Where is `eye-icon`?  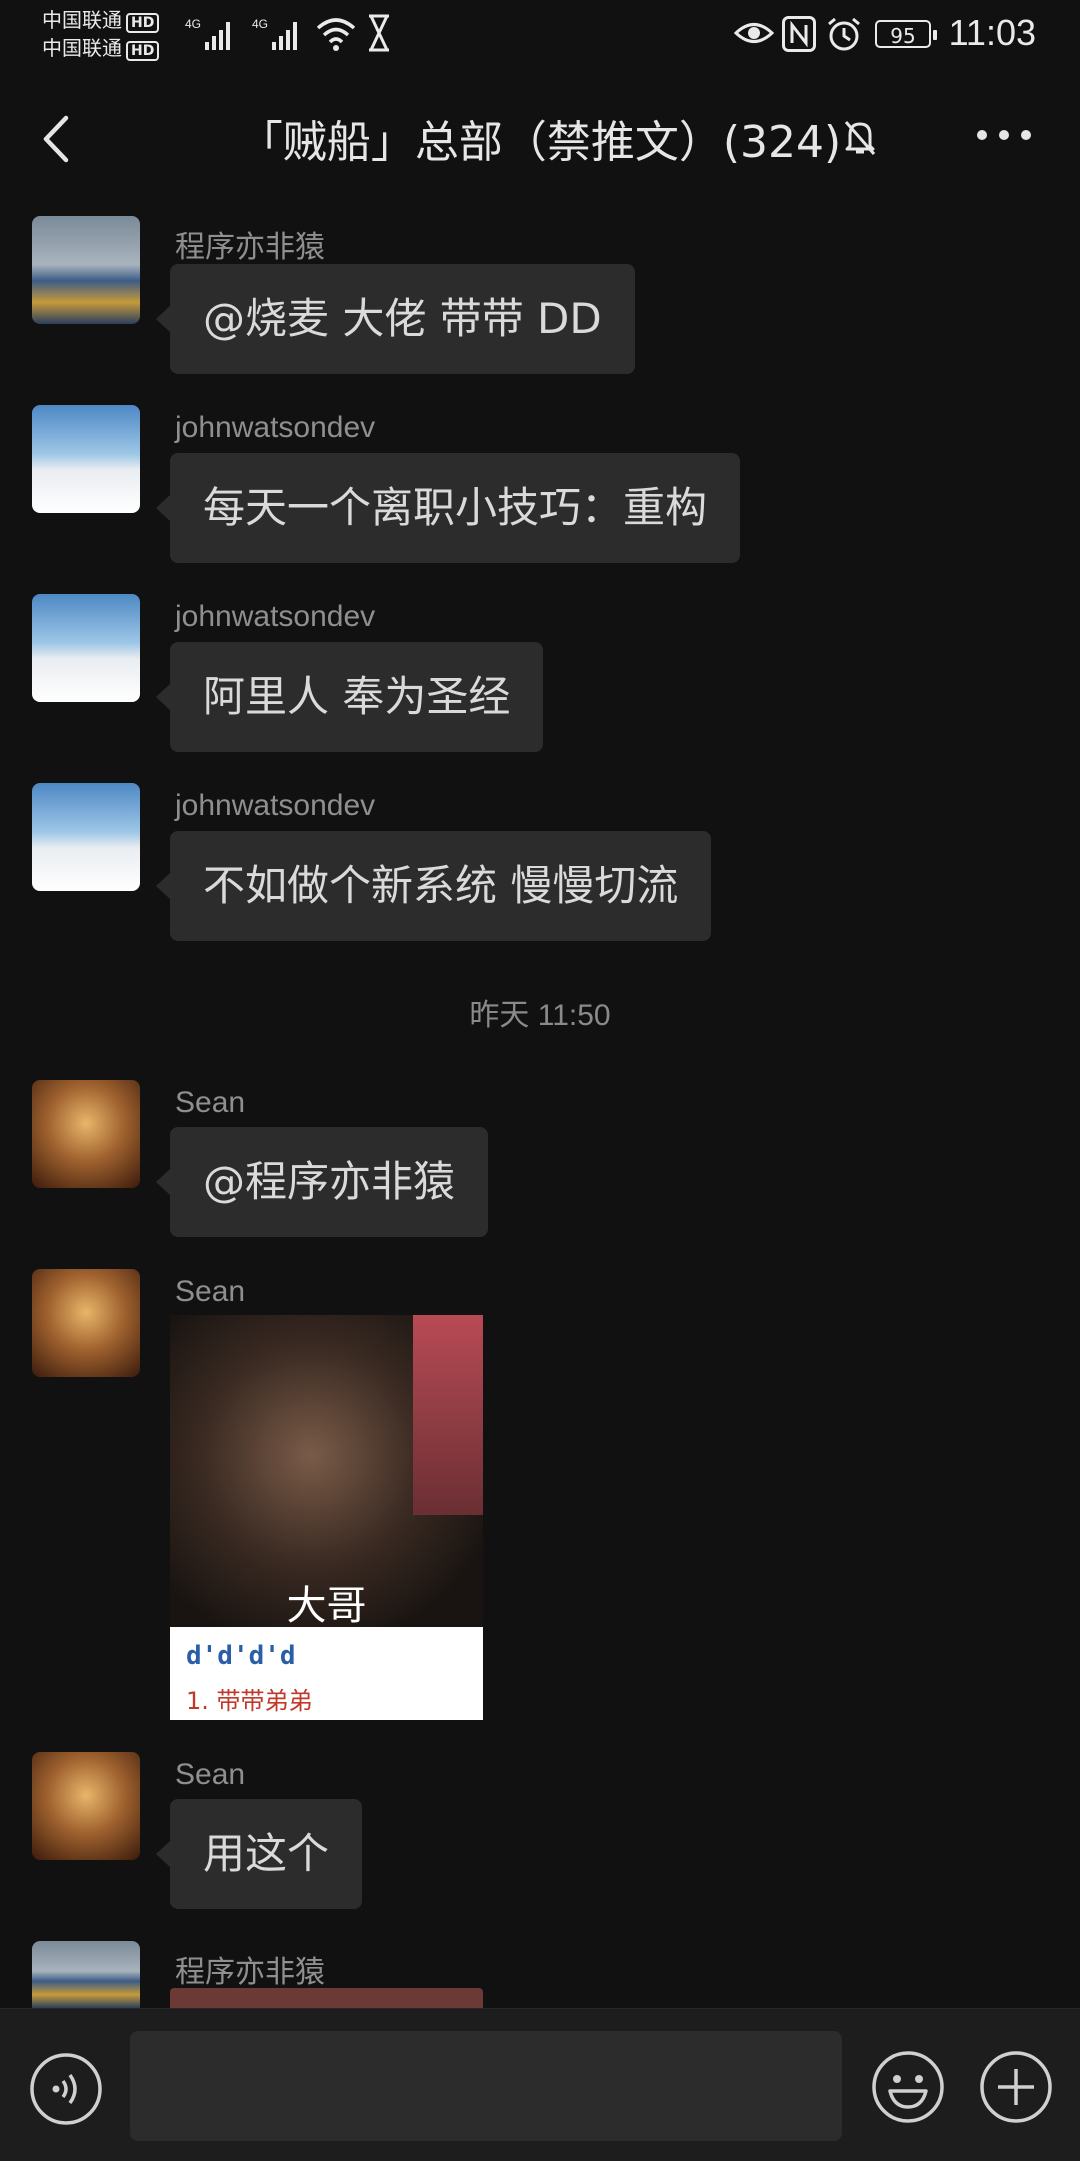
eye-icon is located at coordinates (754, 33).